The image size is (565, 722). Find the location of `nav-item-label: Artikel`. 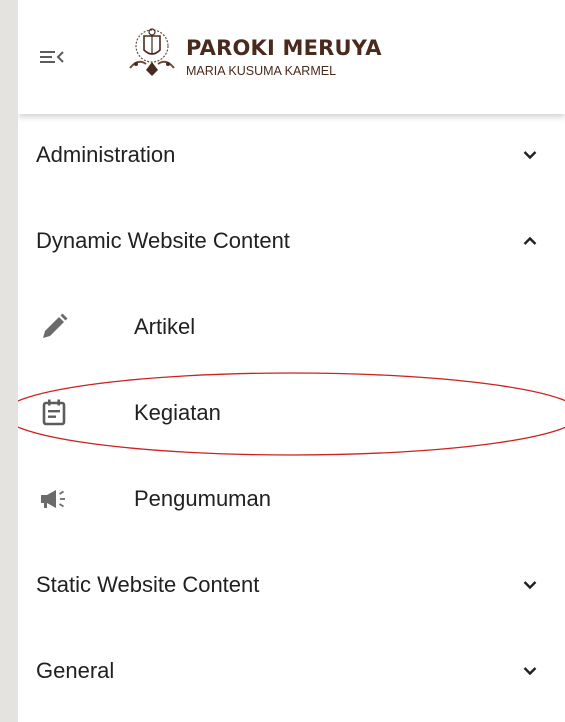

nav-item-label: Artikel is located at coordinates (165, 326).